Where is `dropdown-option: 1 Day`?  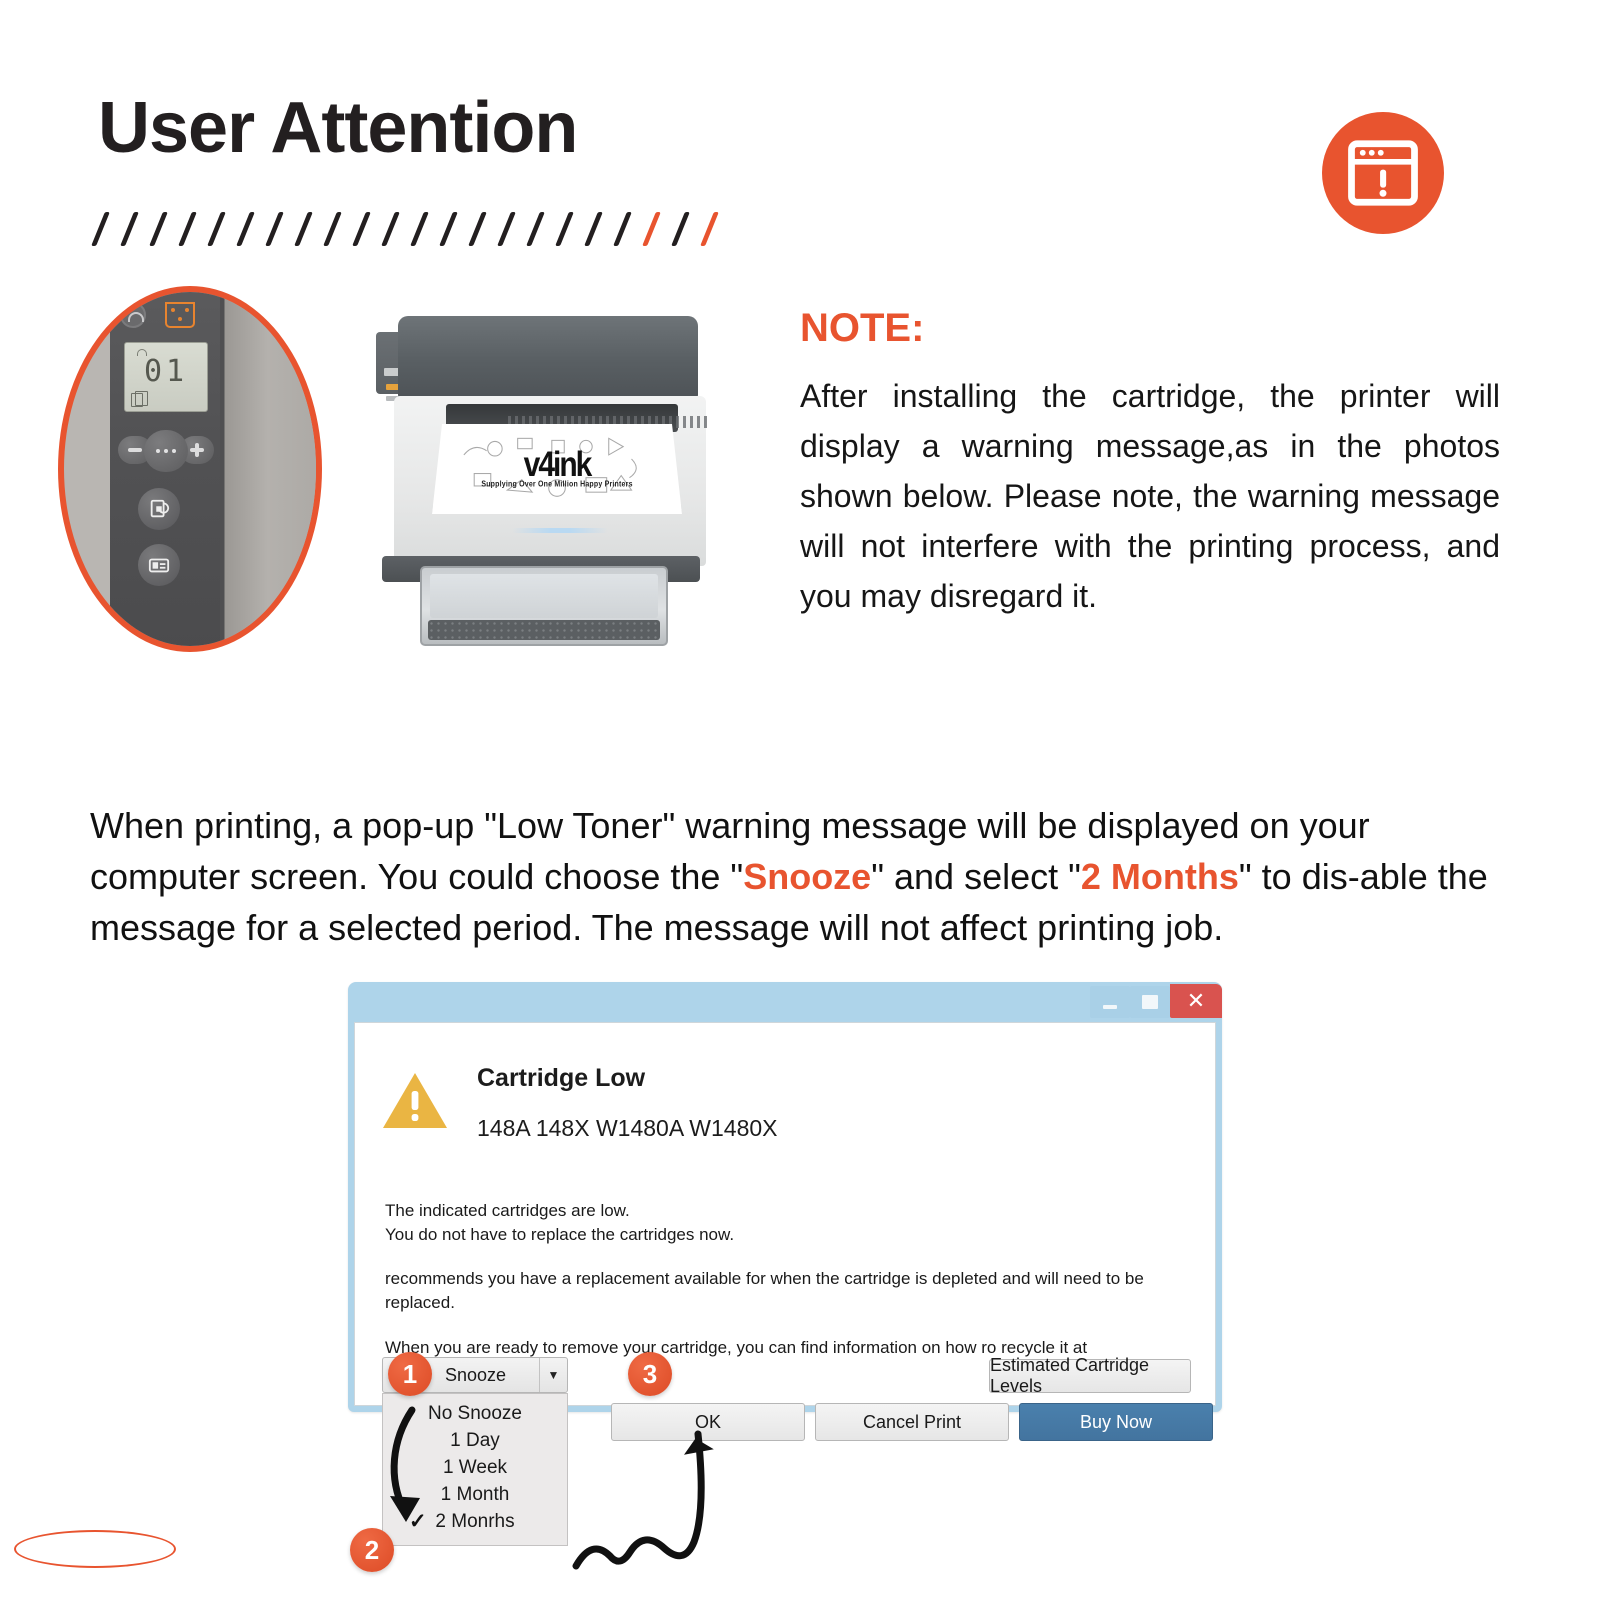
dropdown-option: 1 Day is located at coordinates (475, 1440).